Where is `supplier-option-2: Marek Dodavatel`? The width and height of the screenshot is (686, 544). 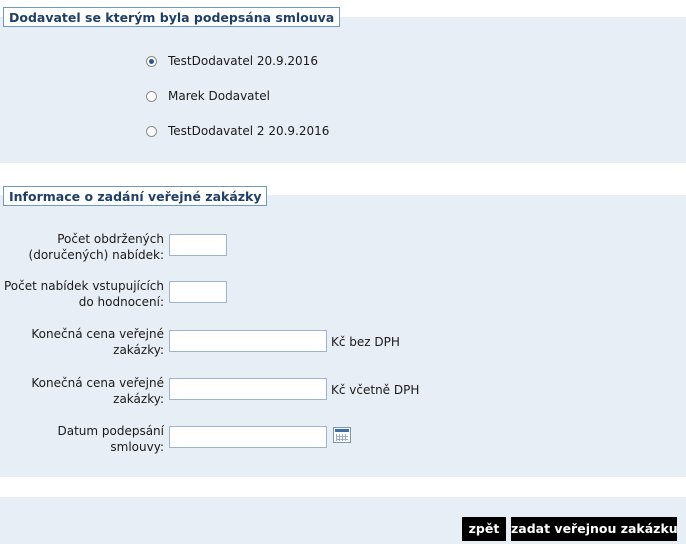
supplier-option-2: Marek Dodavatel is located at coordinates (208, 96).